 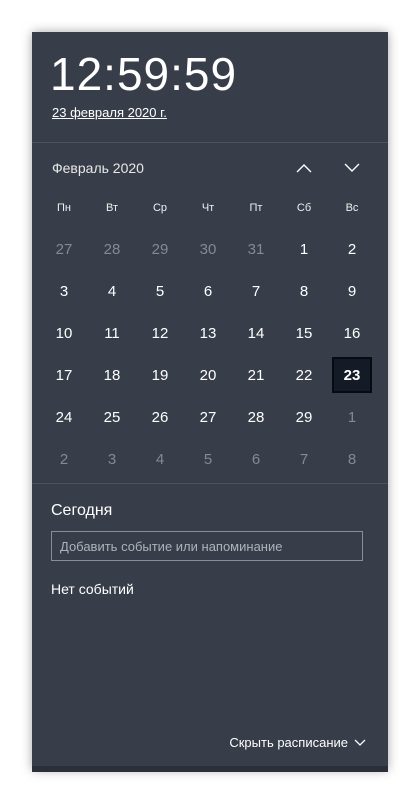 What do you see at coordinates (352, 208) in the screenshot?
I see `weekday-label: Вс` at bounding box center [352, 208].